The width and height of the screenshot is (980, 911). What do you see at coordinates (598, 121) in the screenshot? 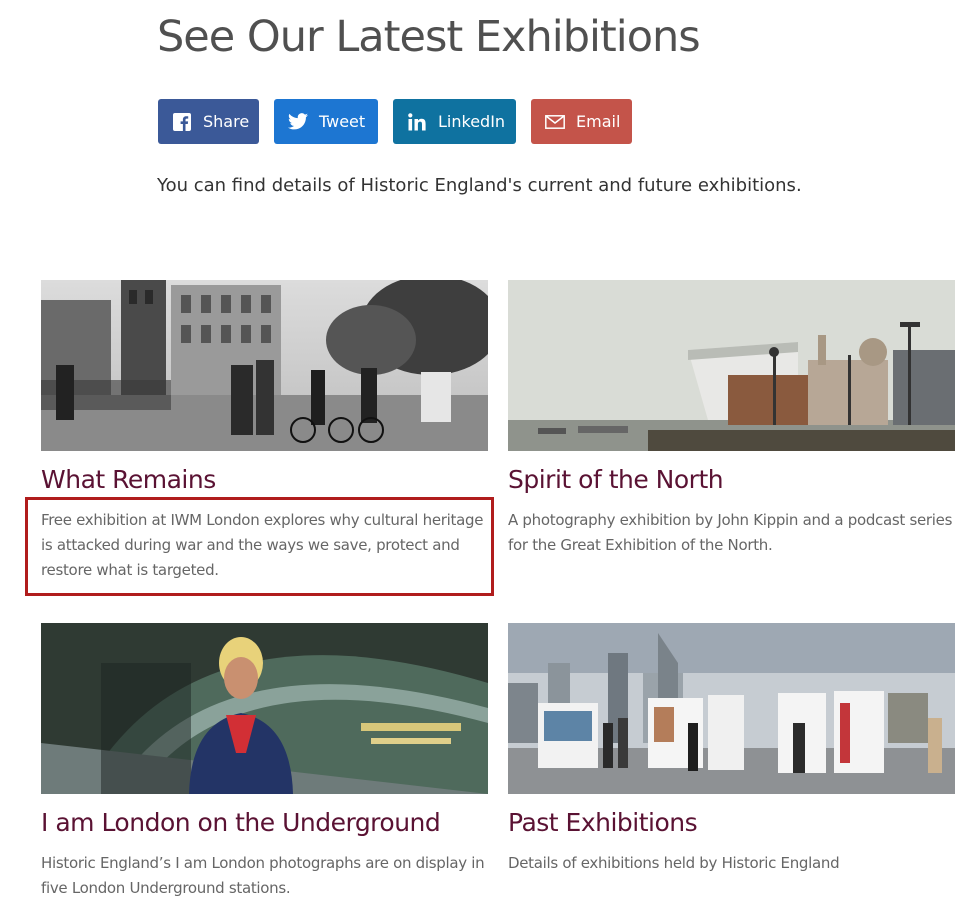
I see `email-share-label: Email` at bounding box center [598, 121].